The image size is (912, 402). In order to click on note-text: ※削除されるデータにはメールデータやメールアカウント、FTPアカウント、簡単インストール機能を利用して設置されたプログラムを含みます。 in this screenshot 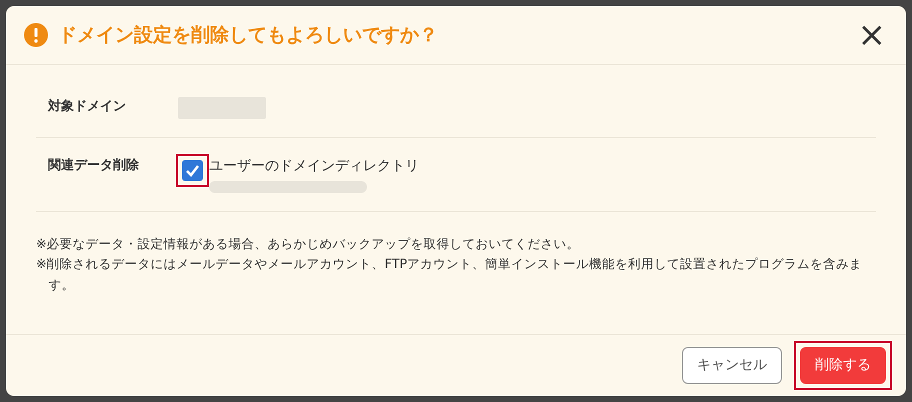, I will do `click(450, 274)`.